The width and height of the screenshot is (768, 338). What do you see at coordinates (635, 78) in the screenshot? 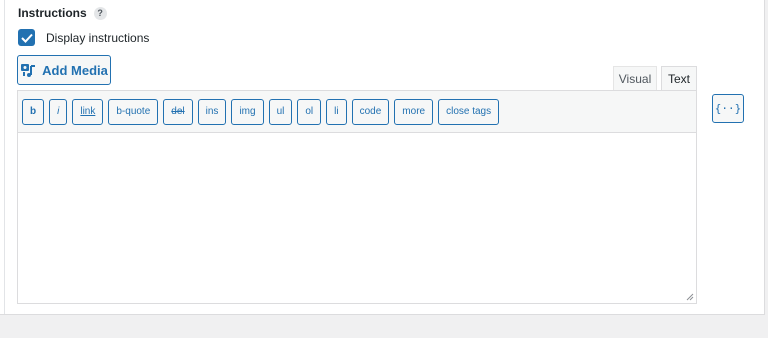
I see `tab-visual: Visual` at bounding box center [635, 78].